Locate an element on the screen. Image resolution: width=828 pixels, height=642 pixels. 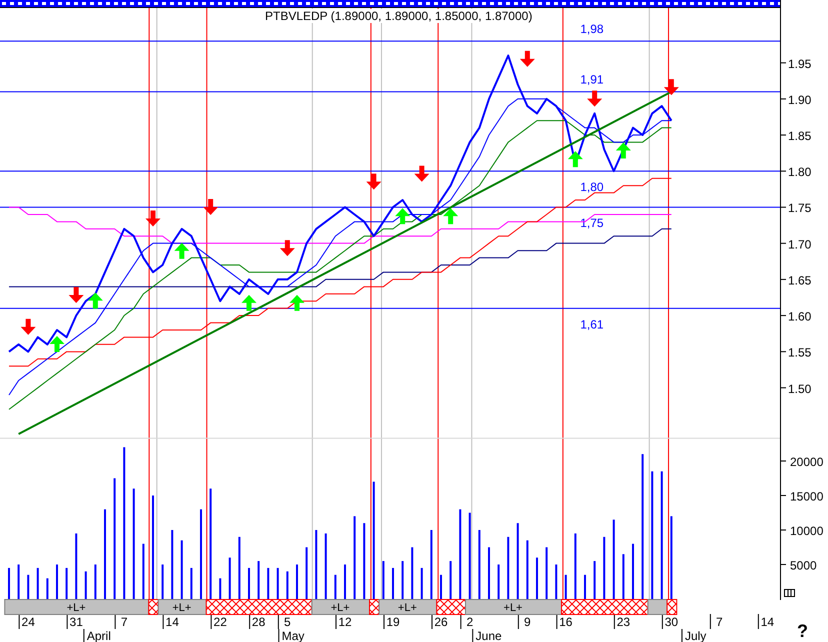
price-axis-label: 1.80 is located at coordinates (800, 172).